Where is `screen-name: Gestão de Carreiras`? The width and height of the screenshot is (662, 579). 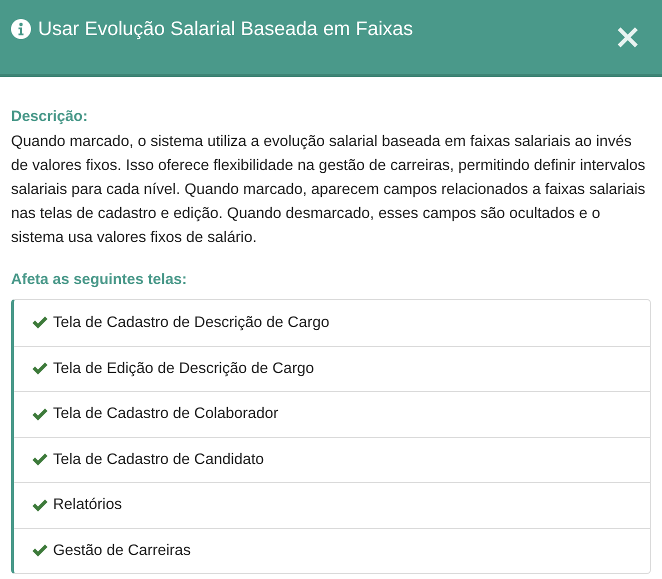 screen-name: Gestão de Carreiras is located at coordinates (122, 551).